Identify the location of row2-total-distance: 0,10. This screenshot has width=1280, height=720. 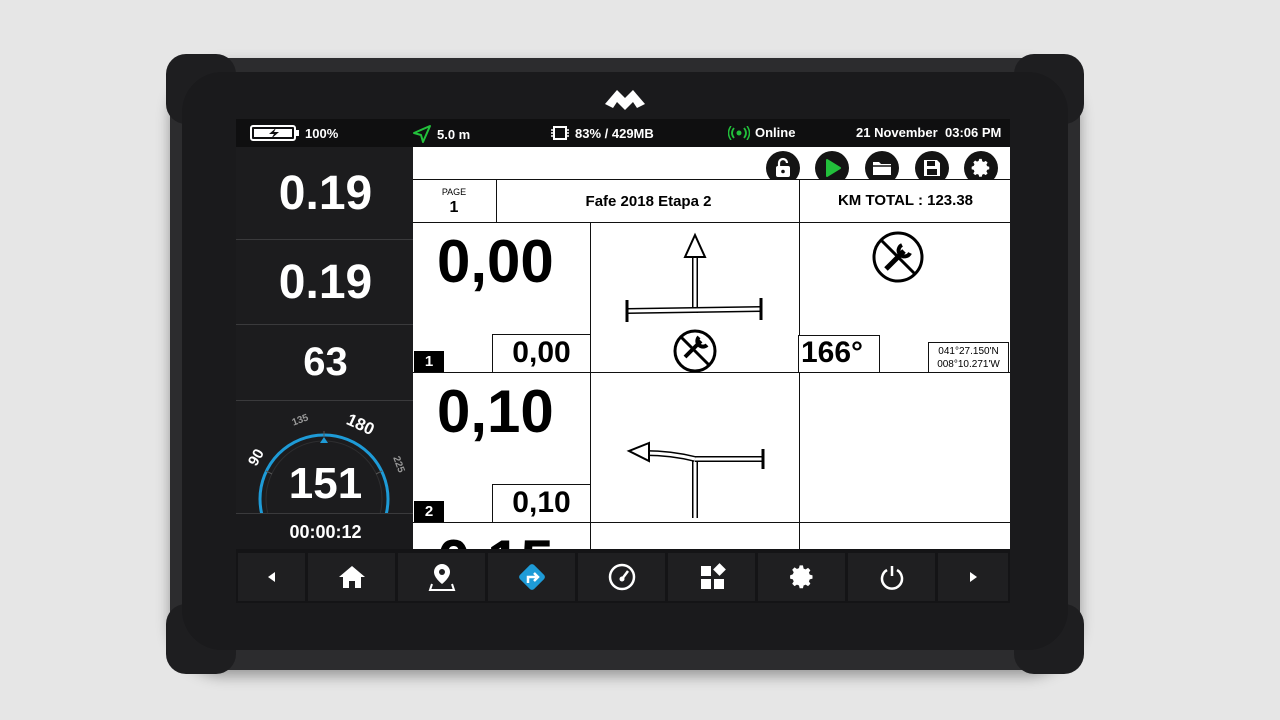
(495, 411).